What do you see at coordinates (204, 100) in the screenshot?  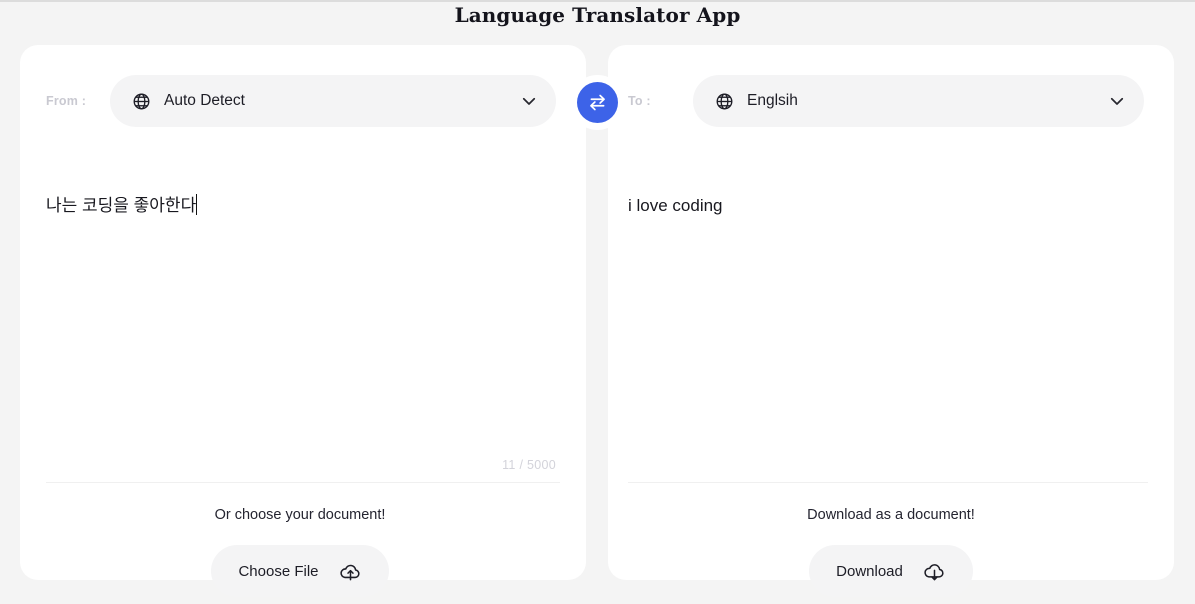 I see `source-language-value: Auto Detect` at bounding box center [204, 100].